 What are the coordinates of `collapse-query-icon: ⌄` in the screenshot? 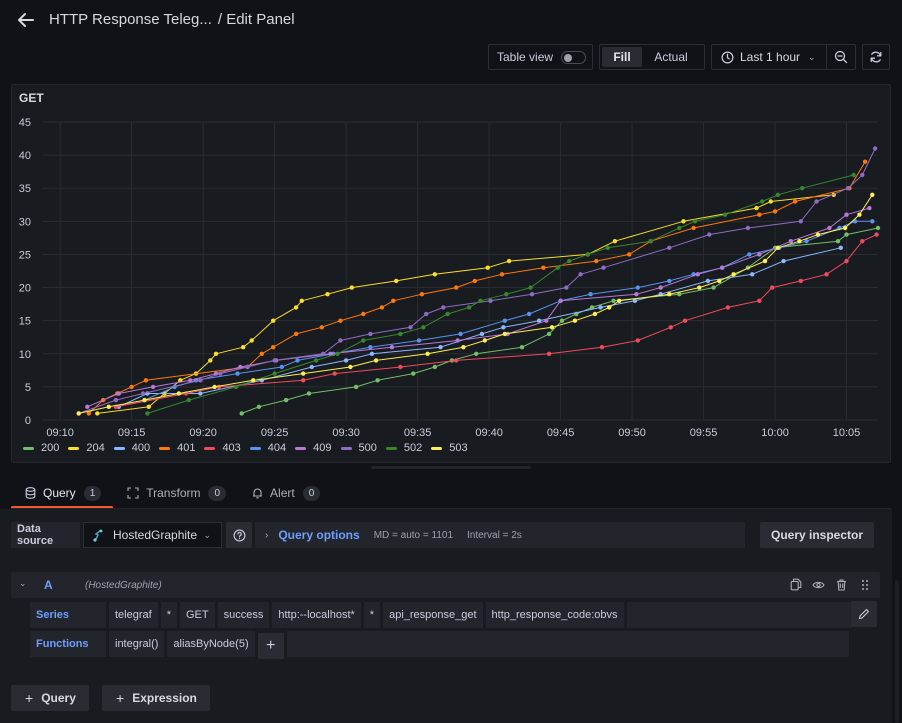 It's located at (23, 583).